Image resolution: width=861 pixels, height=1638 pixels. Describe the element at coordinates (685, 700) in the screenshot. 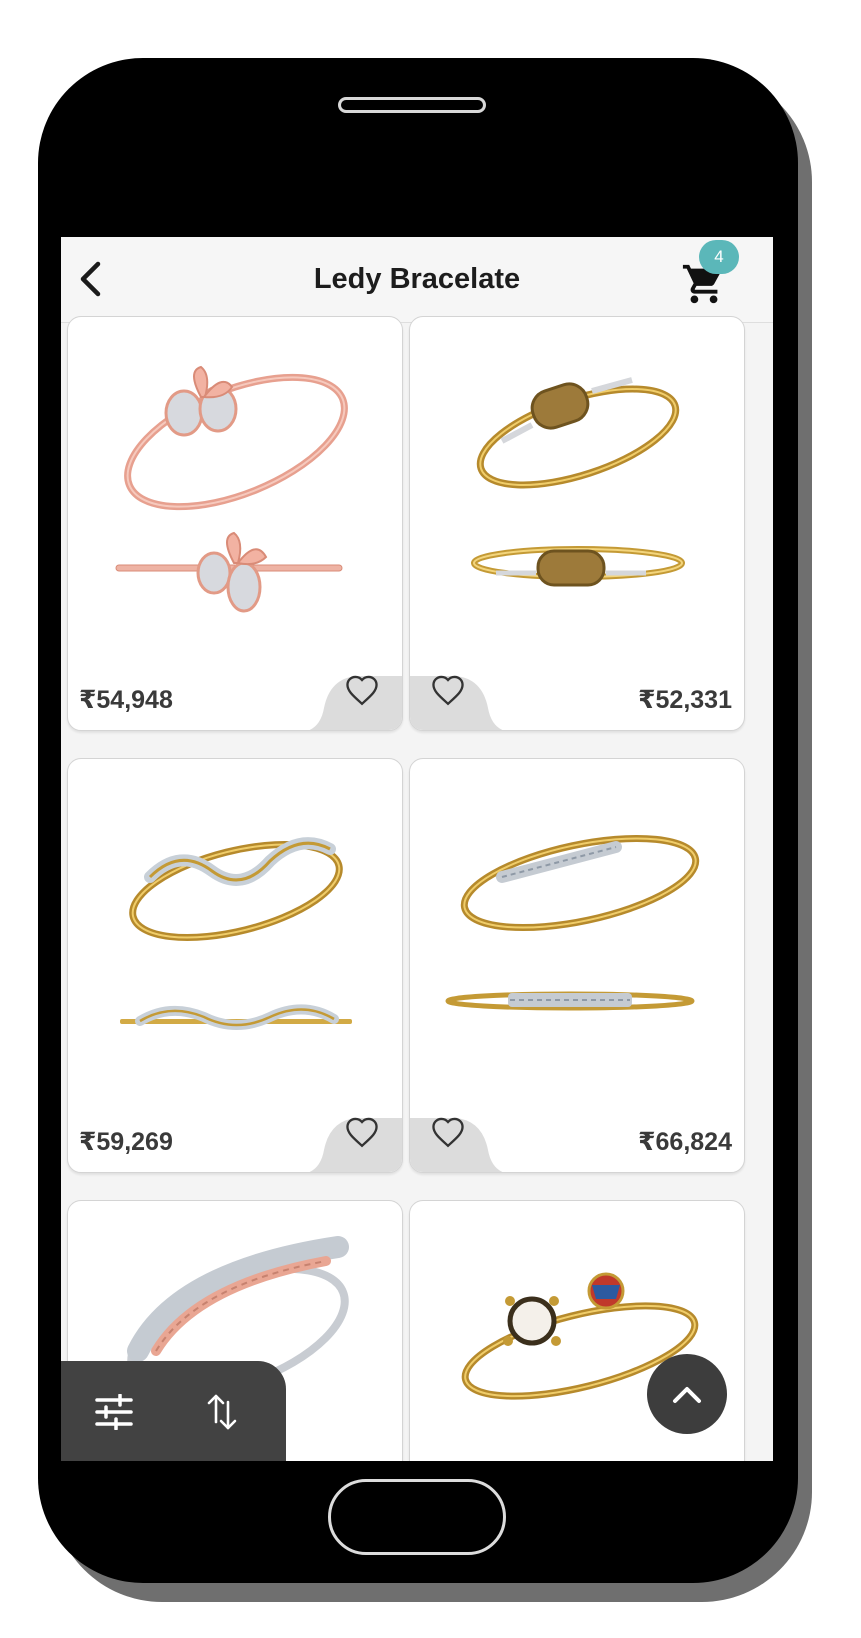

I see `product-price: ₹52,331` at that location.